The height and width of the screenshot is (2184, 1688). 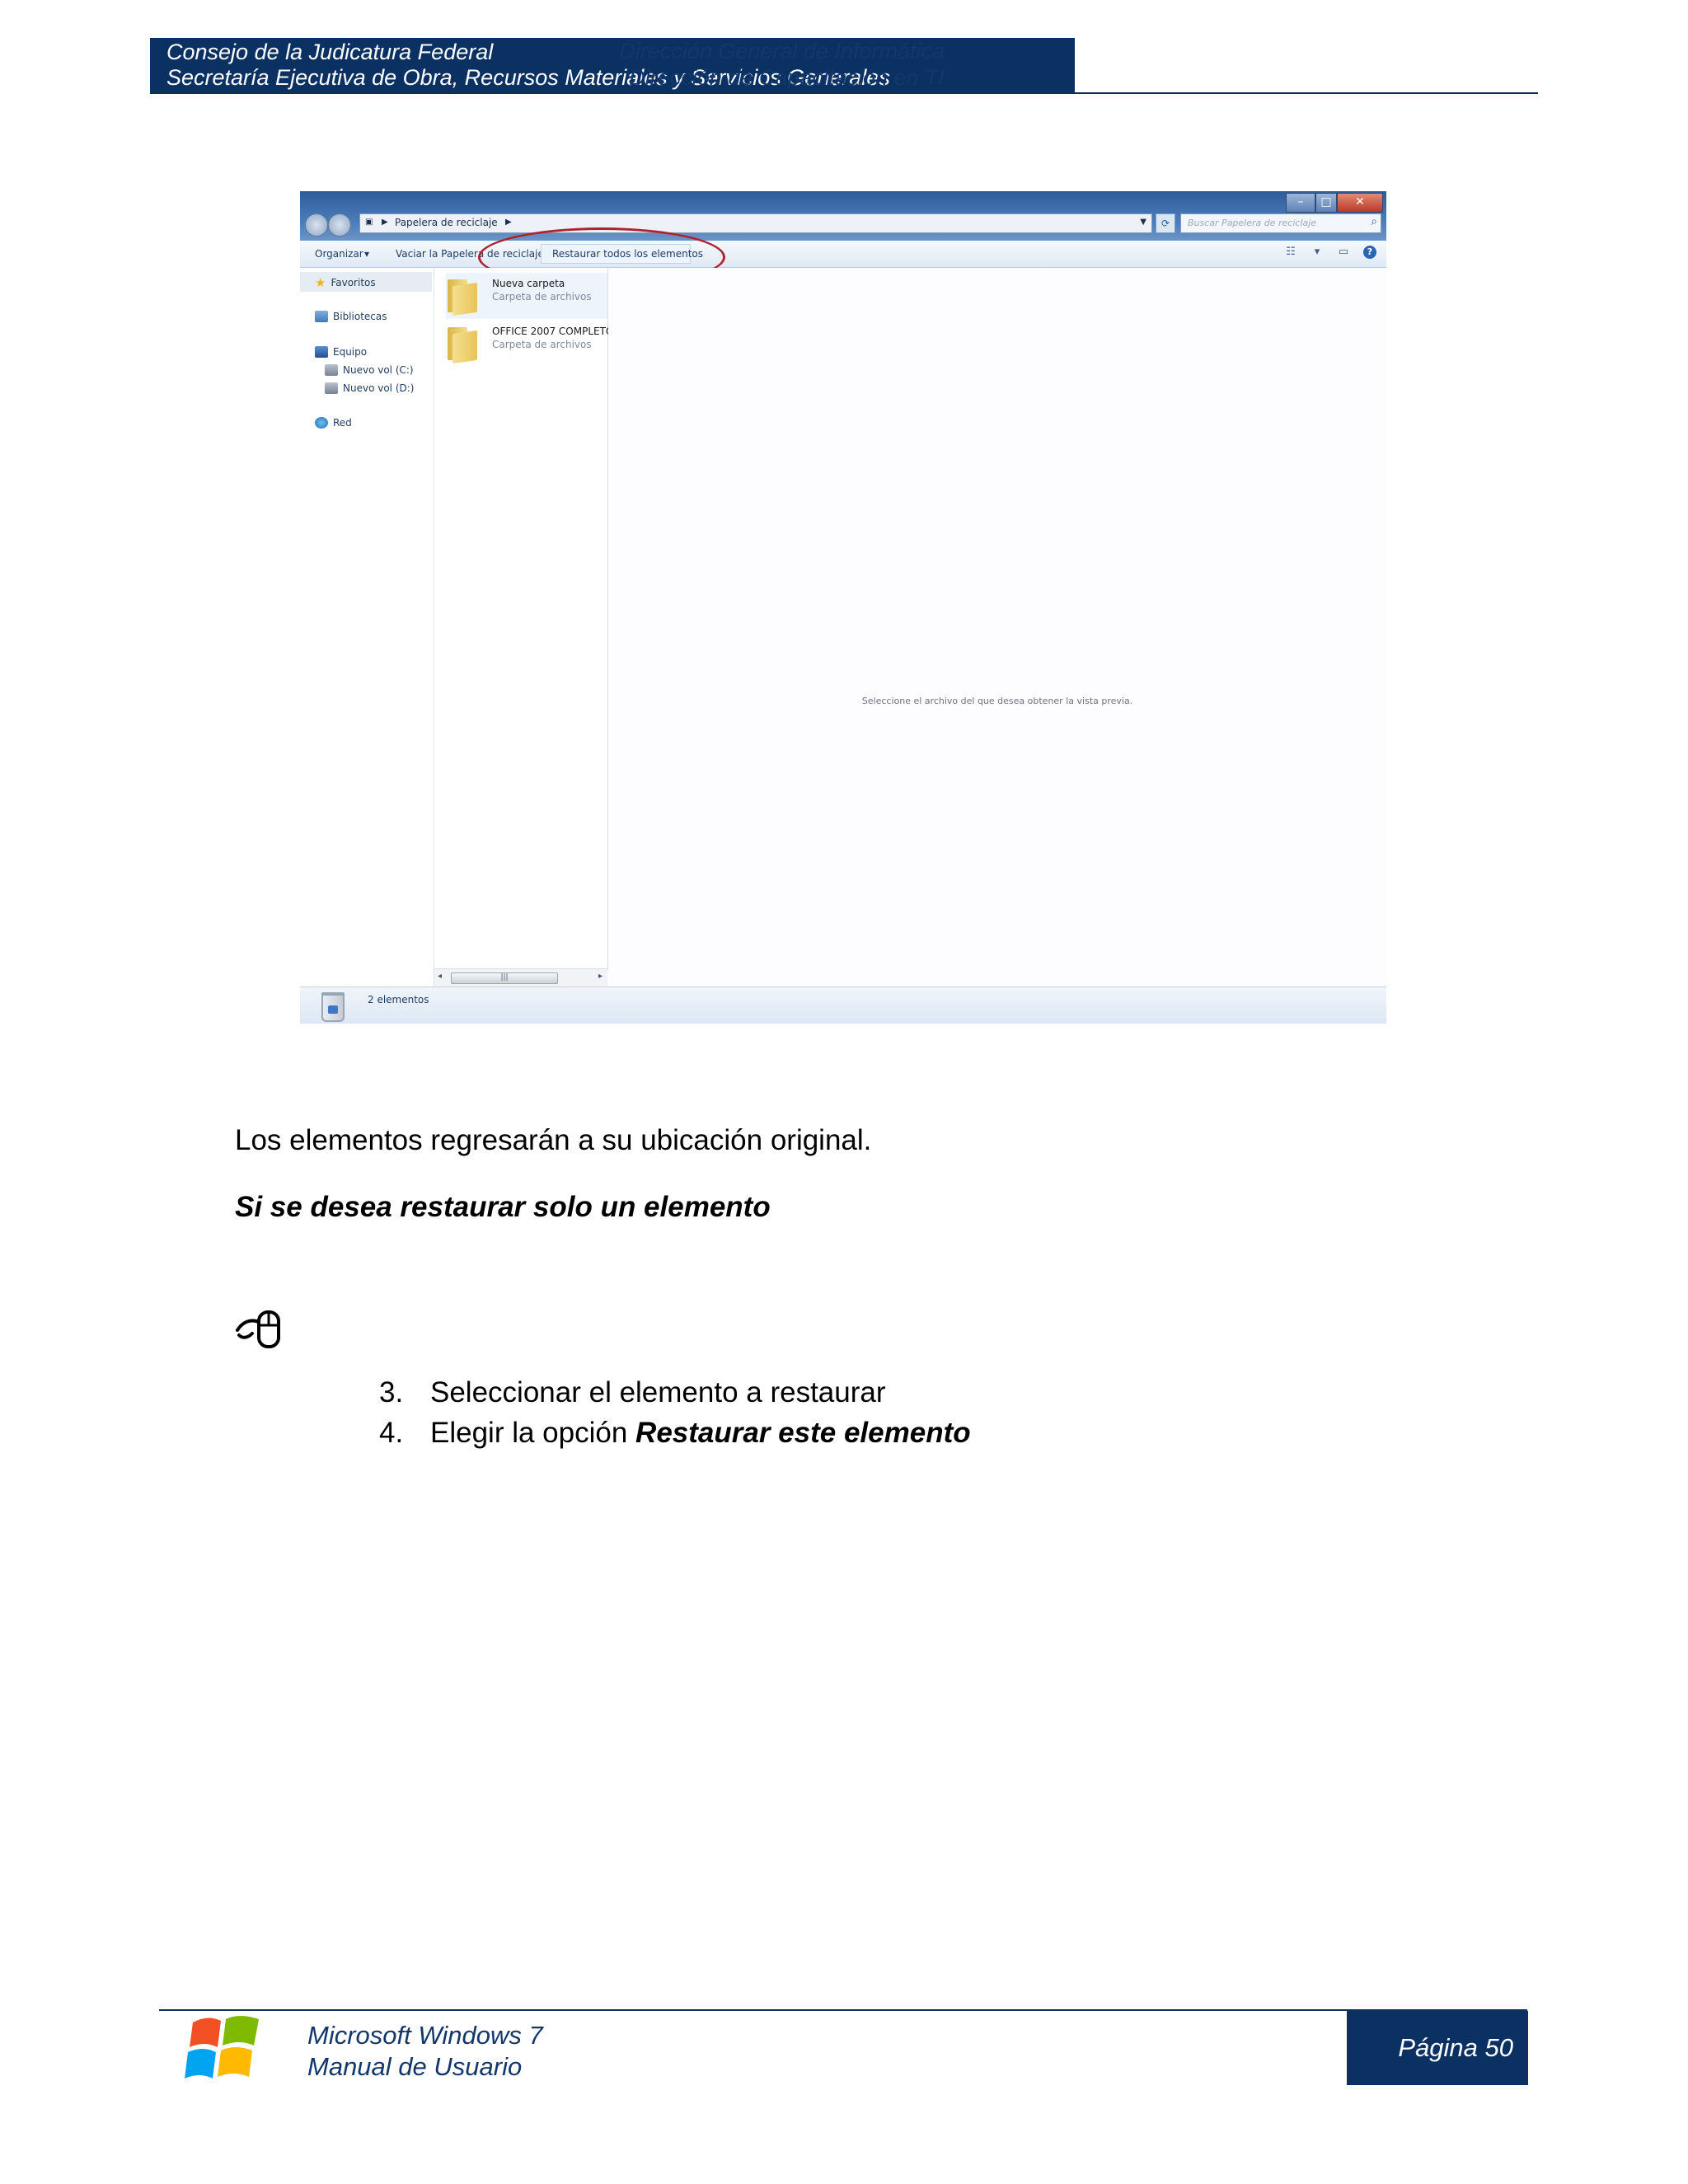 What do you see at coordinates (1290, 252) in the screenshot?
I see `view-options-icon: ☷` at bounding box center [1290, 252].